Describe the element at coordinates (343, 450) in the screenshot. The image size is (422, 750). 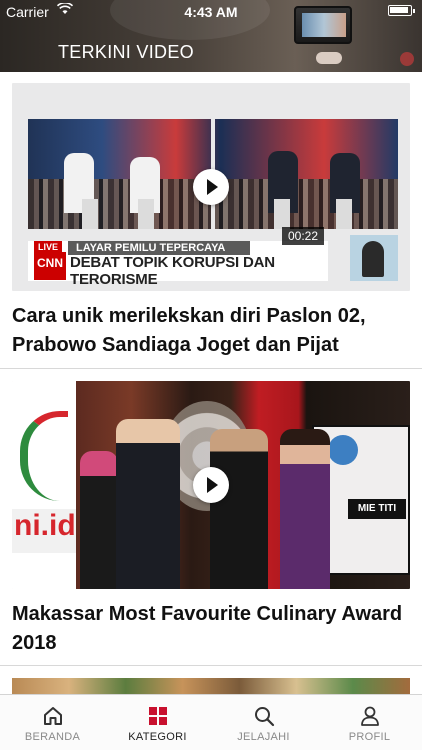
I see `award-logo` at that location.